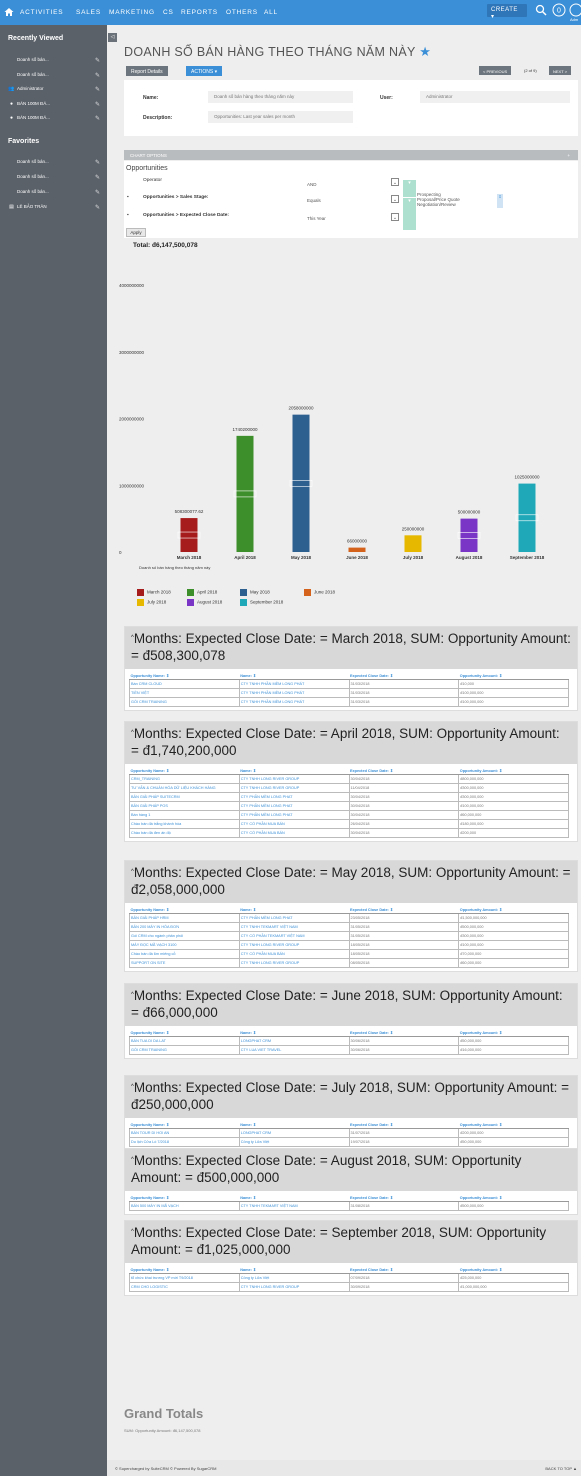 This screenshot has width=581, height=1476. Describe the element at coordinates (255, 592) in the screenshot. I see `legend-item: May 2018` at that location.